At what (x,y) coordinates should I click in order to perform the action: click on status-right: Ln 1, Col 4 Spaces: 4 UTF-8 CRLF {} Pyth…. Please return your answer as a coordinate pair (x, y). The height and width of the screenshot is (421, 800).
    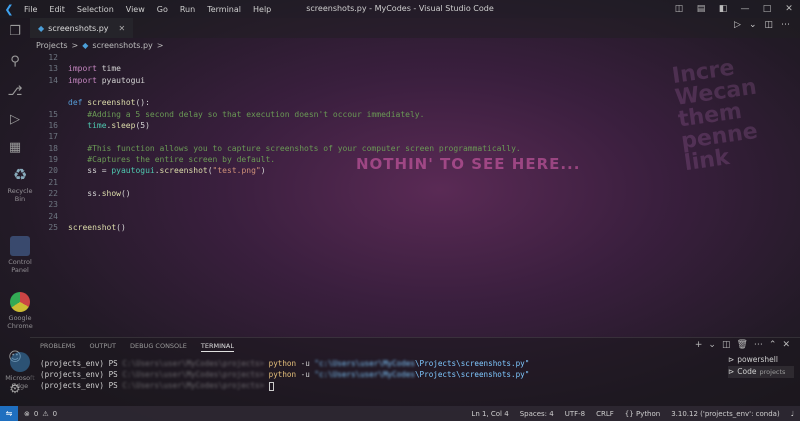
    Looking at the image, I should click on (632, 414).